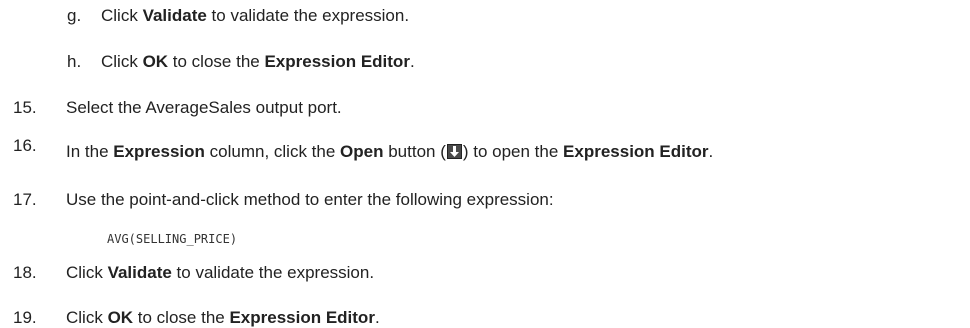 This screenshot has width=970, height=328. Describe the element at coordinates (25, 272) in the screenshot. I see `step-marker: 18.` at that location.